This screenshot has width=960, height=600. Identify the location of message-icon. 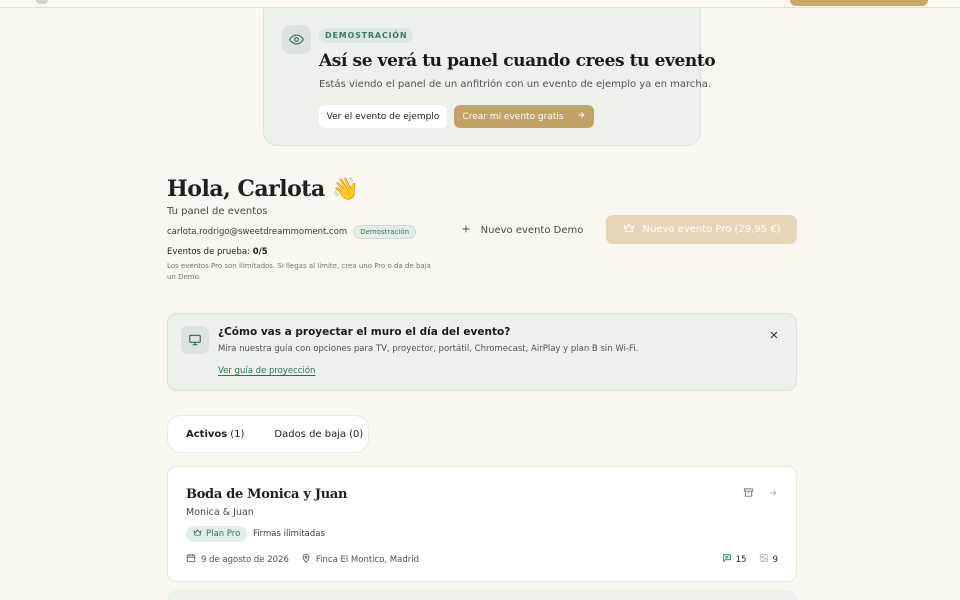
(727, 559).